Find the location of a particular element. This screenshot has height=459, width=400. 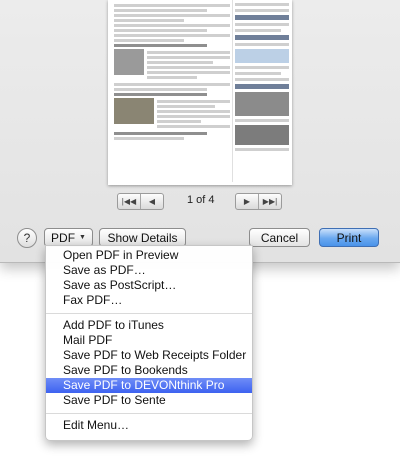

chevron-down-icon: ▼ is located at coordinates (82, 237).